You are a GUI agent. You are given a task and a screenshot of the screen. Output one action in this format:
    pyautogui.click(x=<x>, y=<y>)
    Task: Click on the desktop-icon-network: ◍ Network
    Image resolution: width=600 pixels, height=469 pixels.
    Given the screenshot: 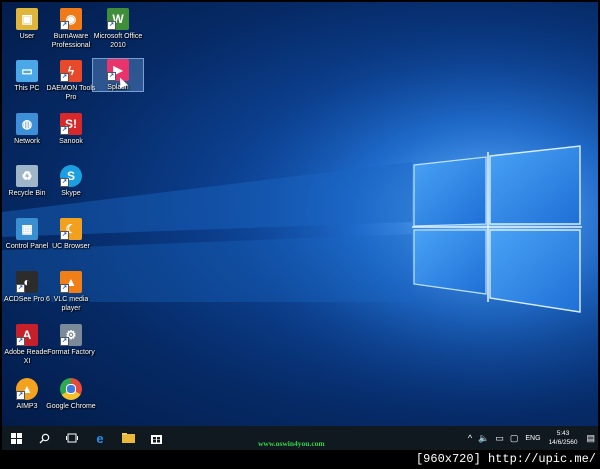 What is the action you would take?
    pyautogui.click(x=27, y=129)
    